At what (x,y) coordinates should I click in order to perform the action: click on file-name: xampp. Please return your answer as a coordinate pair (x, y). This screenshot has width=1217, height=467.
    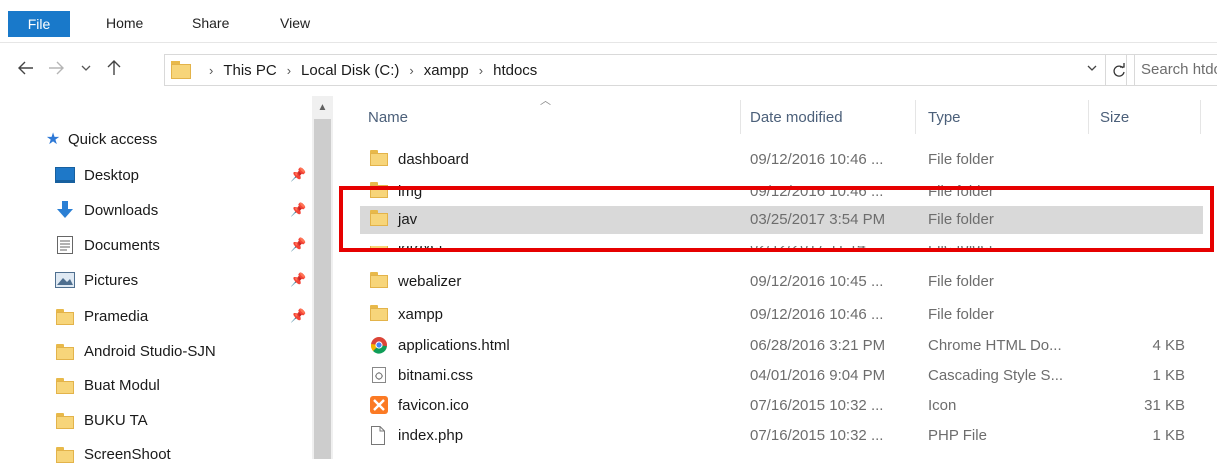
    Looking at the image, I should click on (421, 314).